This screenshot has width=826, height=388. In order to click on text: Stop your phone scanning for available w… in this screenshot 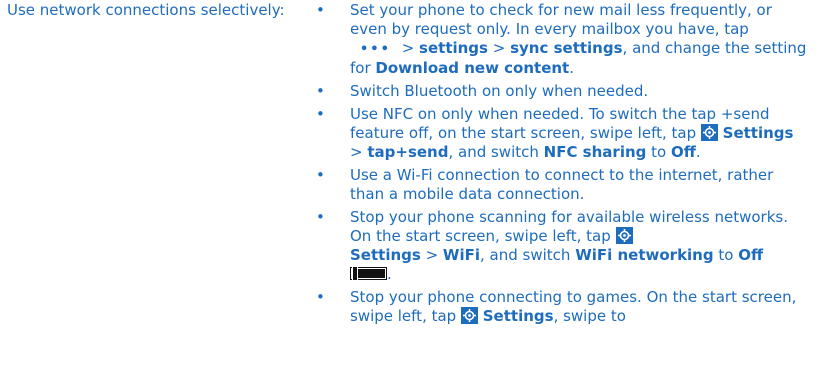, I will do `click(569, 226)`.